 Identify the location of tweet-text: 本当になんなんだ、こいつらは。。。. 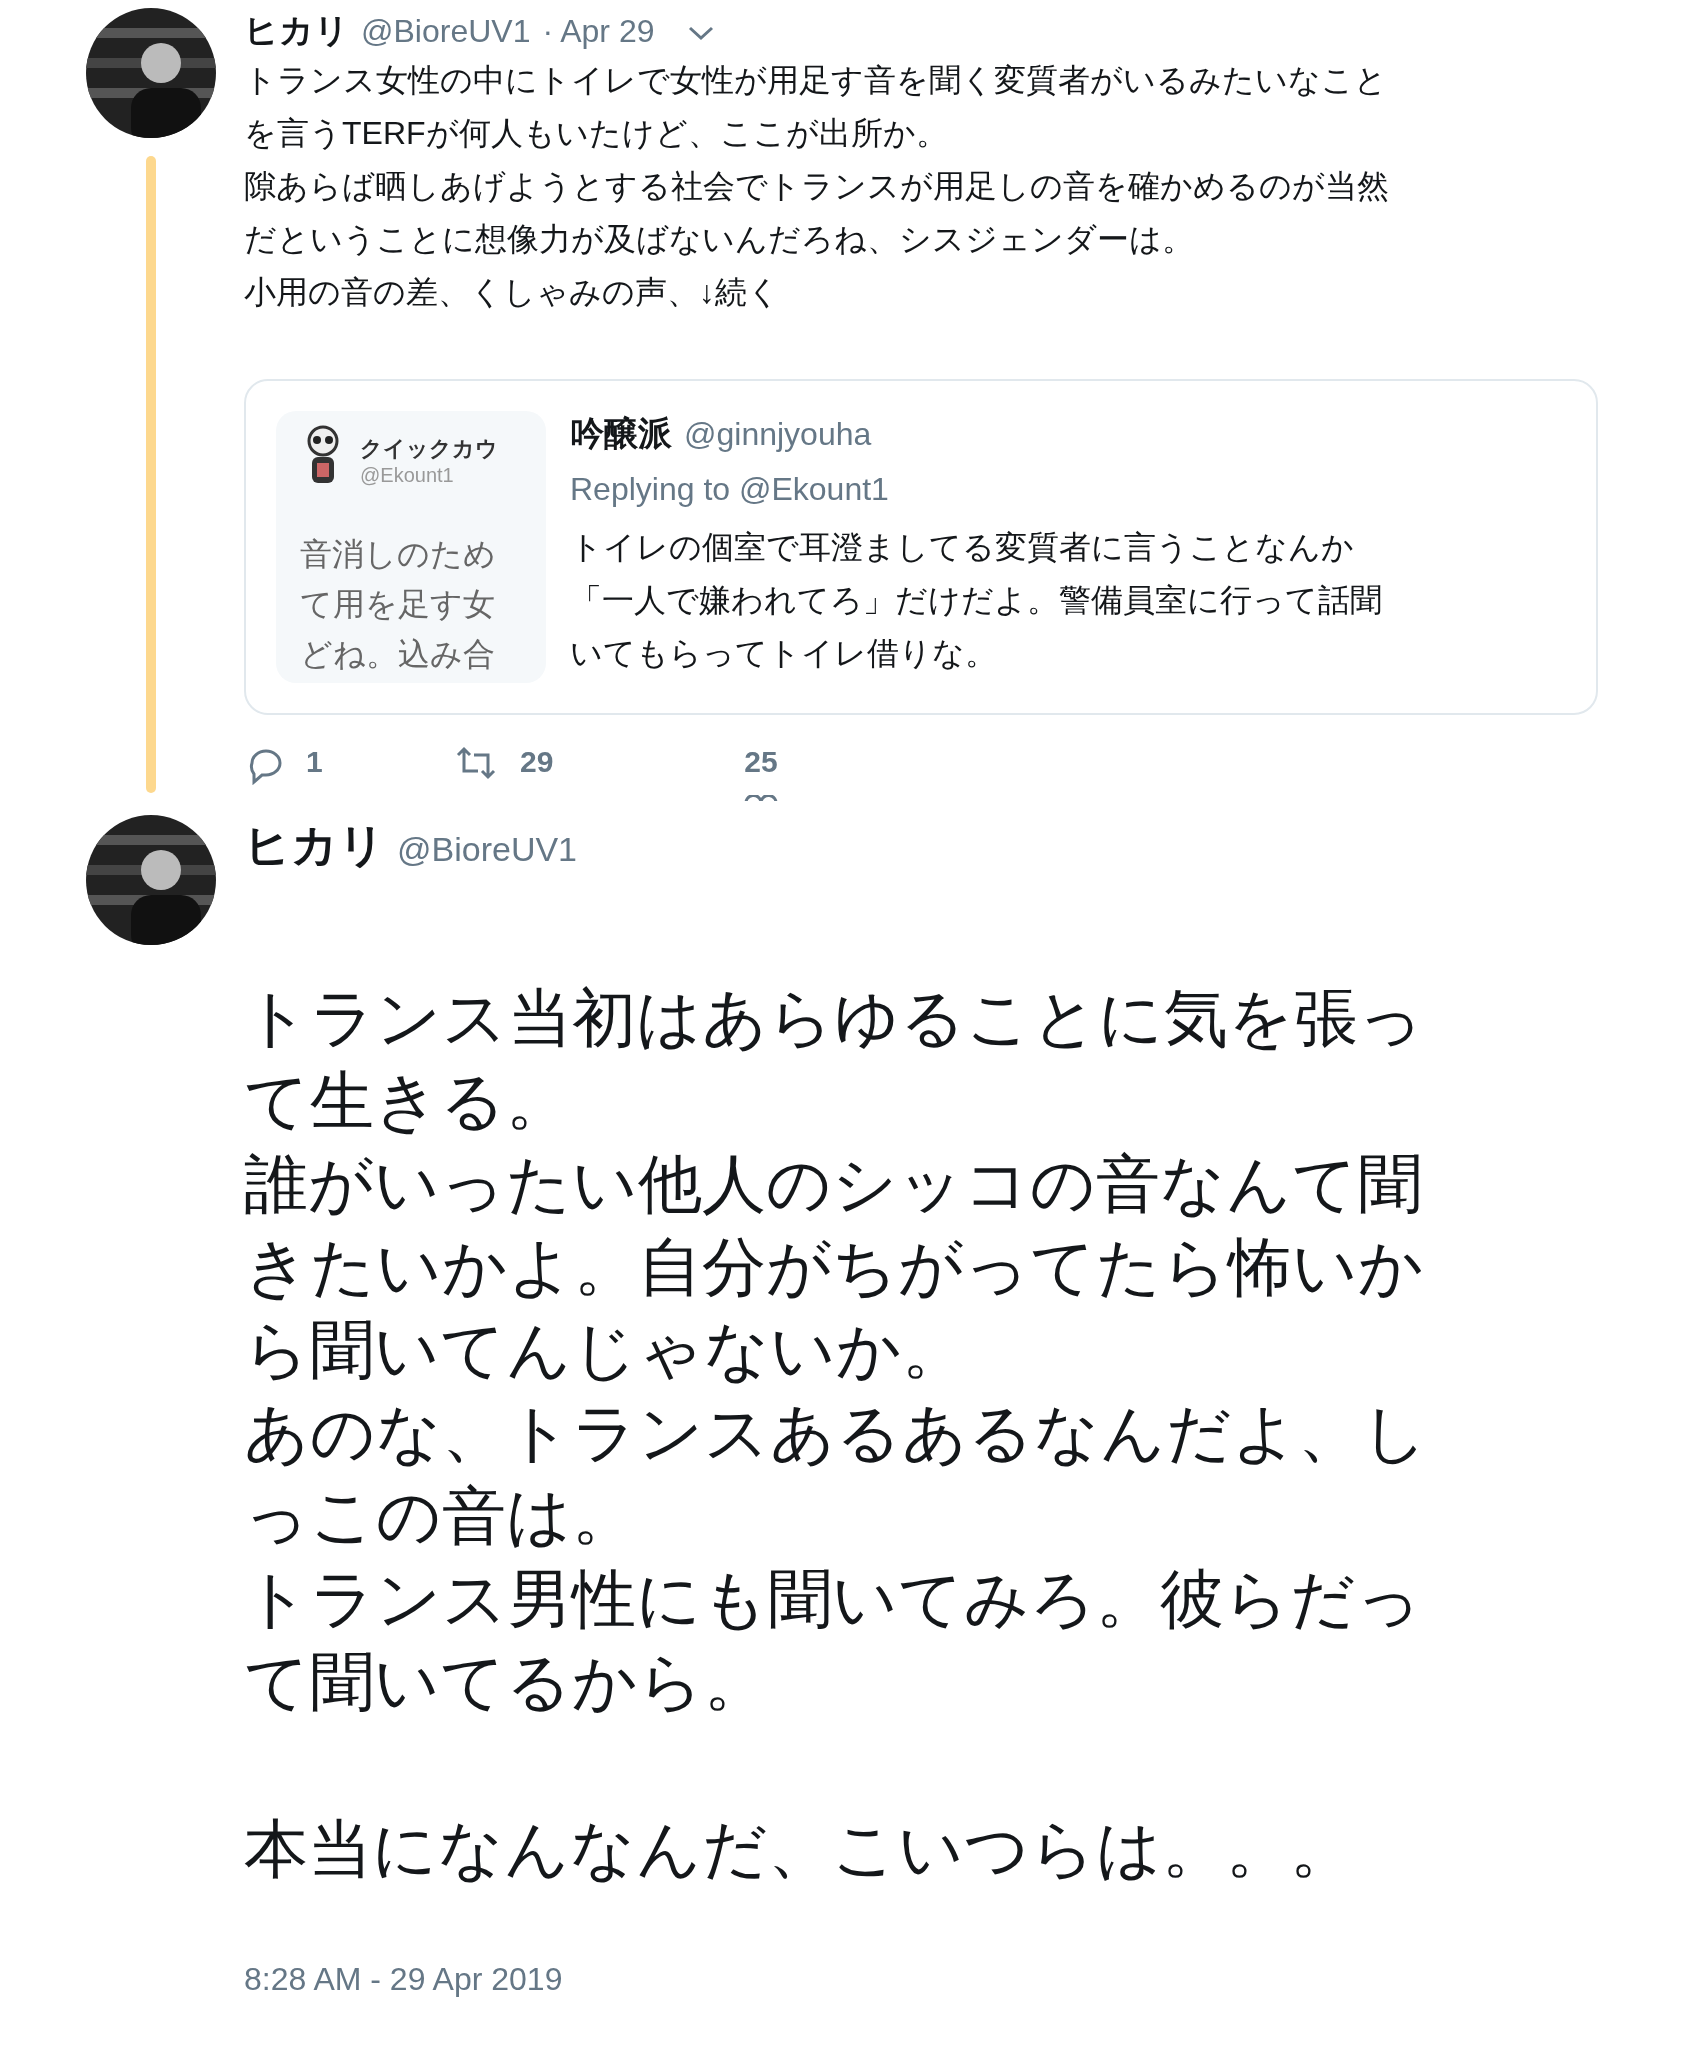
(799, 1849).